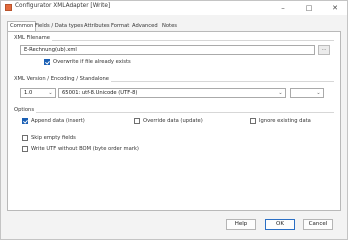 The height and width of the screenshot is (242, 350). Describe the element at coordinates (28, 93) in the screenshot. I see `version-value: 1.0` at that location.